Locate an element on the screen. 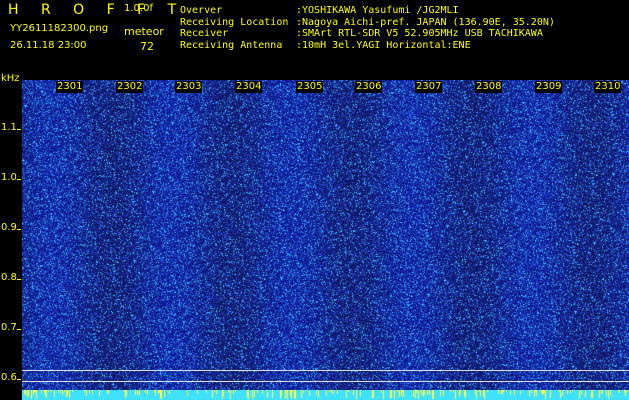 The height and width of the screenshot is (400, 629). app-version: 1.0.0f is located at coordinates (138, 8).